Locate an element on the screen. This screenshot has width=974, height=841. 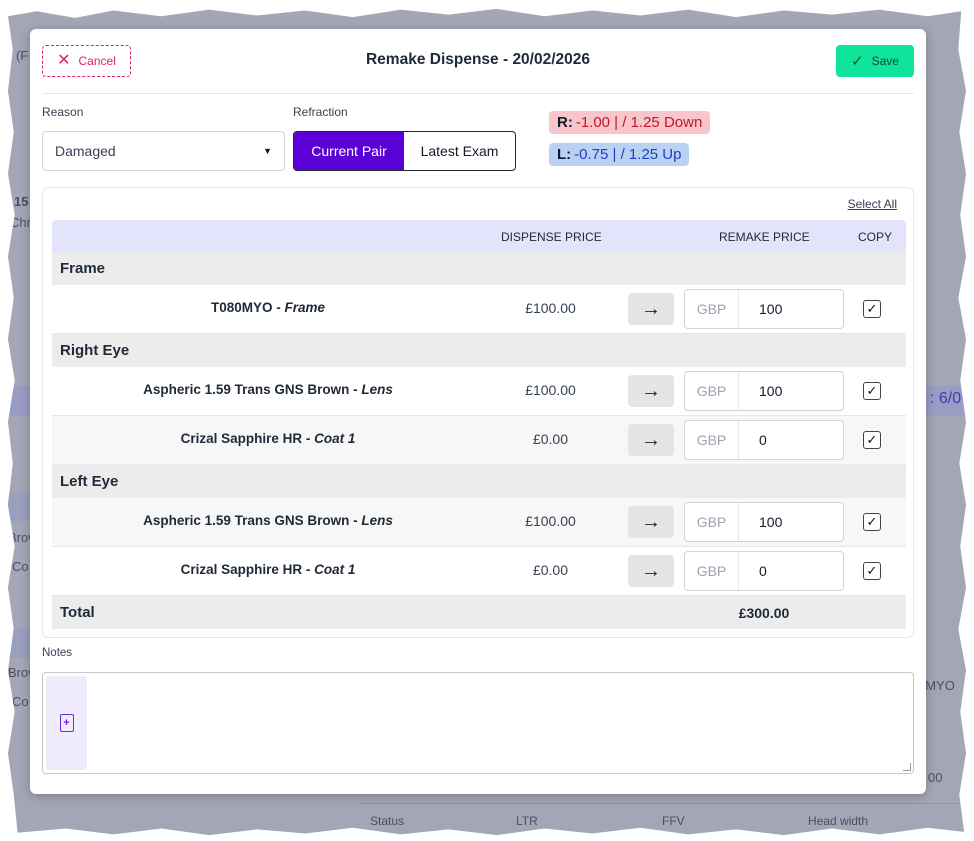
rx-right-value: -1.00 | / 1.25 Down is located at coordinates (639, 122).